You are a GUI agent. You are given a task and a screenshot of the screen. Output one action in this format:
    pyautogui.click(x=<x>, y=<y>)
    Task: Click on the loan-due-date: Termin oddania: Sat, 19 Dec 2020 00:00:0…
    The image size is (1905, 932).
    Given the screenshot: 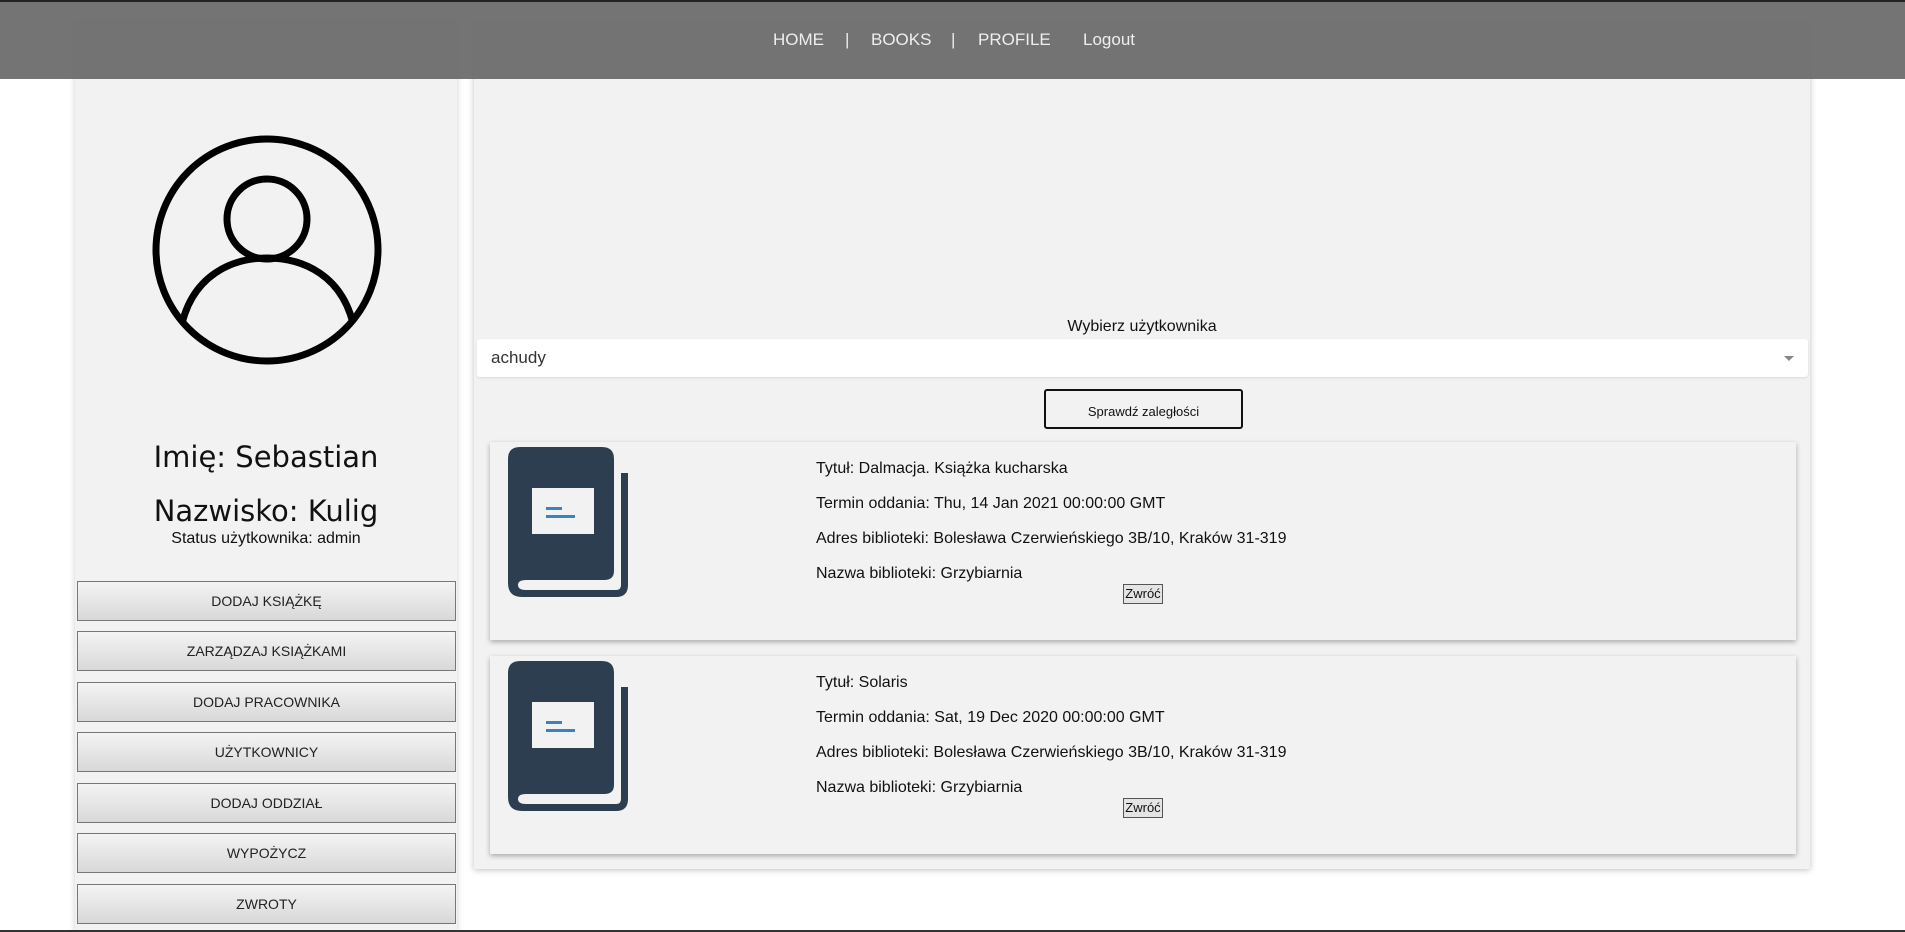 What is the action you would take?
    pyautogui.click(x=990, y=717)
    